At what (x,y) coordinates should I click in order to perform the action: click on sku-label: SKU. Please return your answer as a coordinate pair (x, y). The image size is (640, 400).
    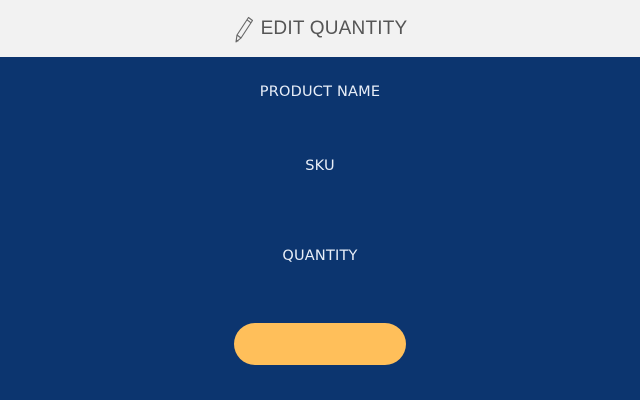
    Looking at the image, I should click on (320, 166).